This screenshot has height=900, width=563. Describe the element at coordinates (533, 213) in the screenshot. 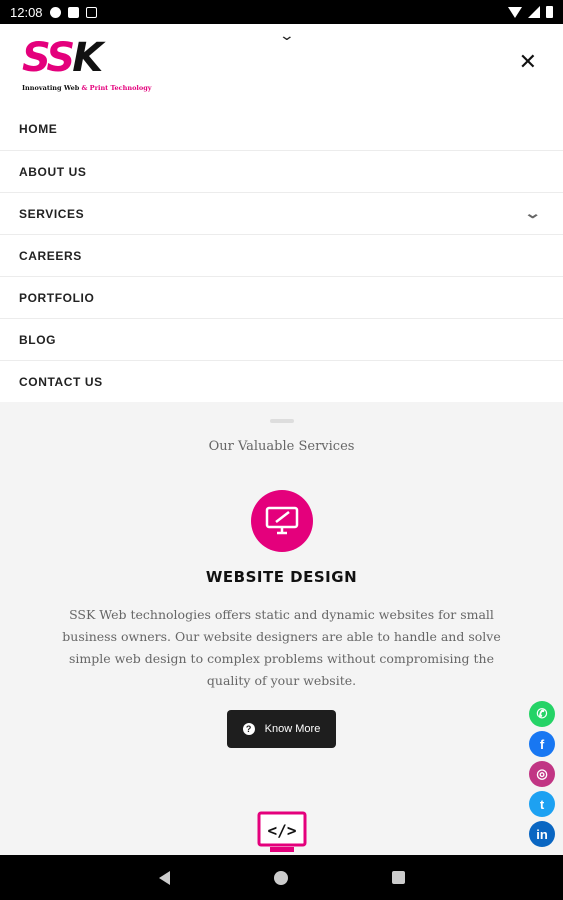

I see `chevron-down-icon: ⌄` at that location.